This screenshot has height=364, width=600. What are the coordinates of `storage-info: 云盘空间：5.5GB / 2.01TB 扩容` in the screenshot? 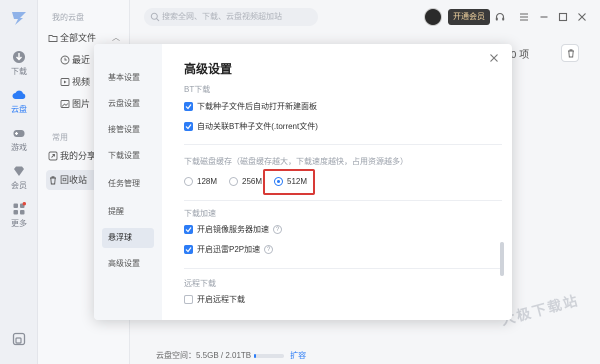 It's located at (231, 355).